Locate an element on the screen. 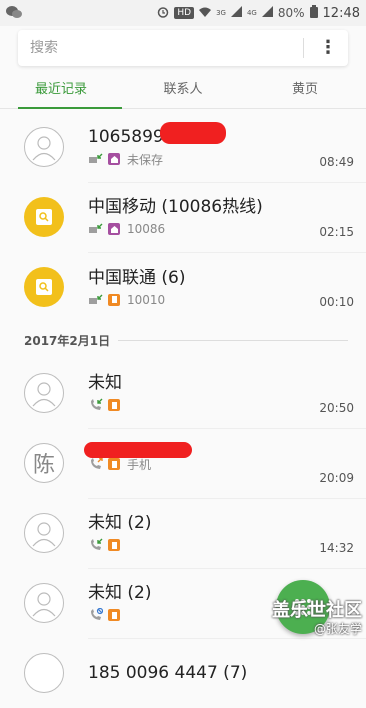  search-area: ⋮ is located at coordinates (183, 46).